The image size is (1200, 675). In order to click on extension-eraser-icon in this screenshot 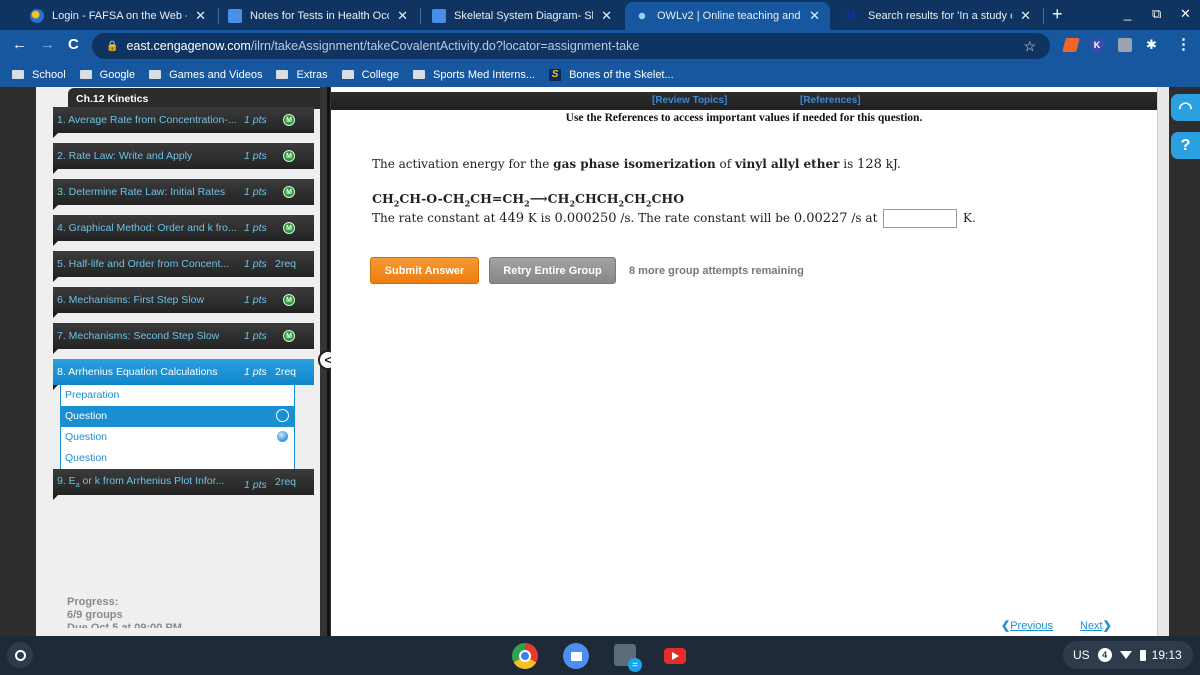, I will do `click(1071, 45)`.